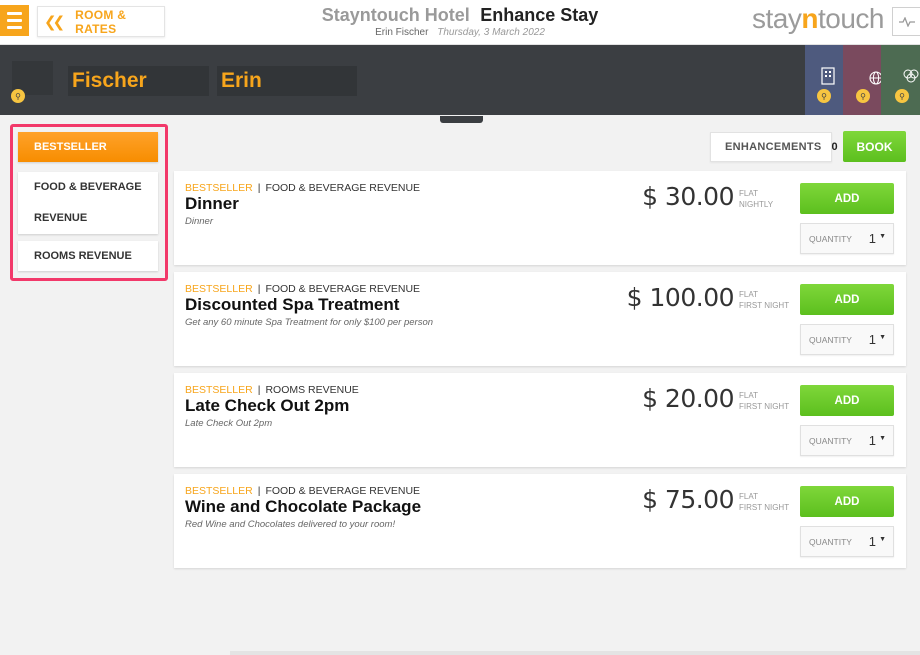 The height and width of the screenshot is (655, 920). What do you see at coordinates (688, 499) in the screenshot?
I see `addon-price: $ 75.00` at bounding box center [688, 499].